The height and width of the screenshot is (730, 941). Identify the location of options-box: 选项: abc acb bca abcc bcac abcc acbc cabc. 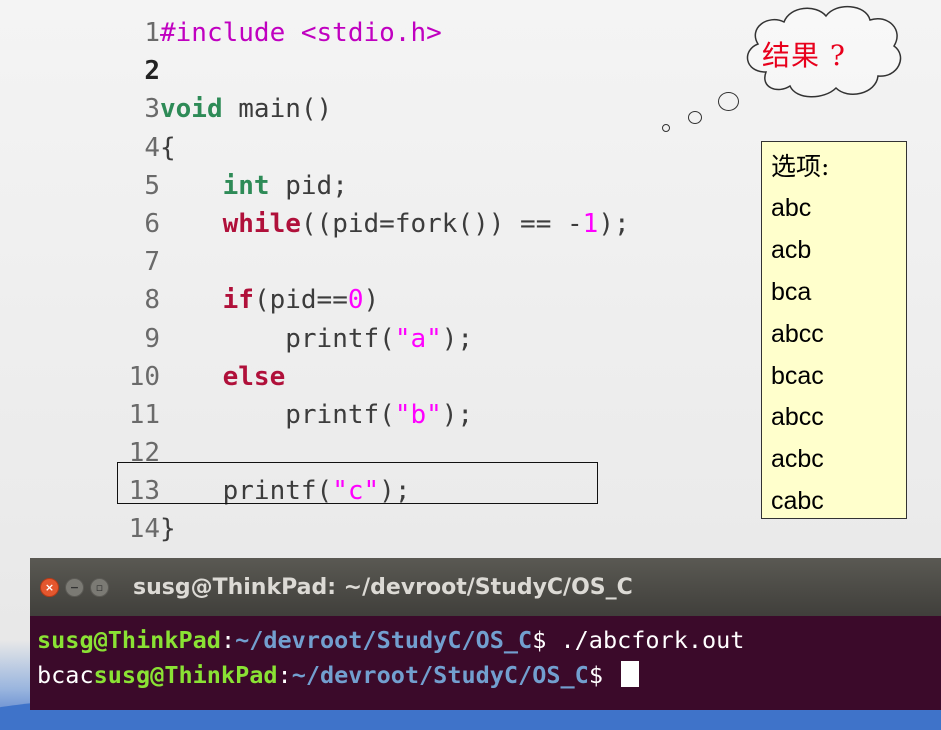
(834, 330).